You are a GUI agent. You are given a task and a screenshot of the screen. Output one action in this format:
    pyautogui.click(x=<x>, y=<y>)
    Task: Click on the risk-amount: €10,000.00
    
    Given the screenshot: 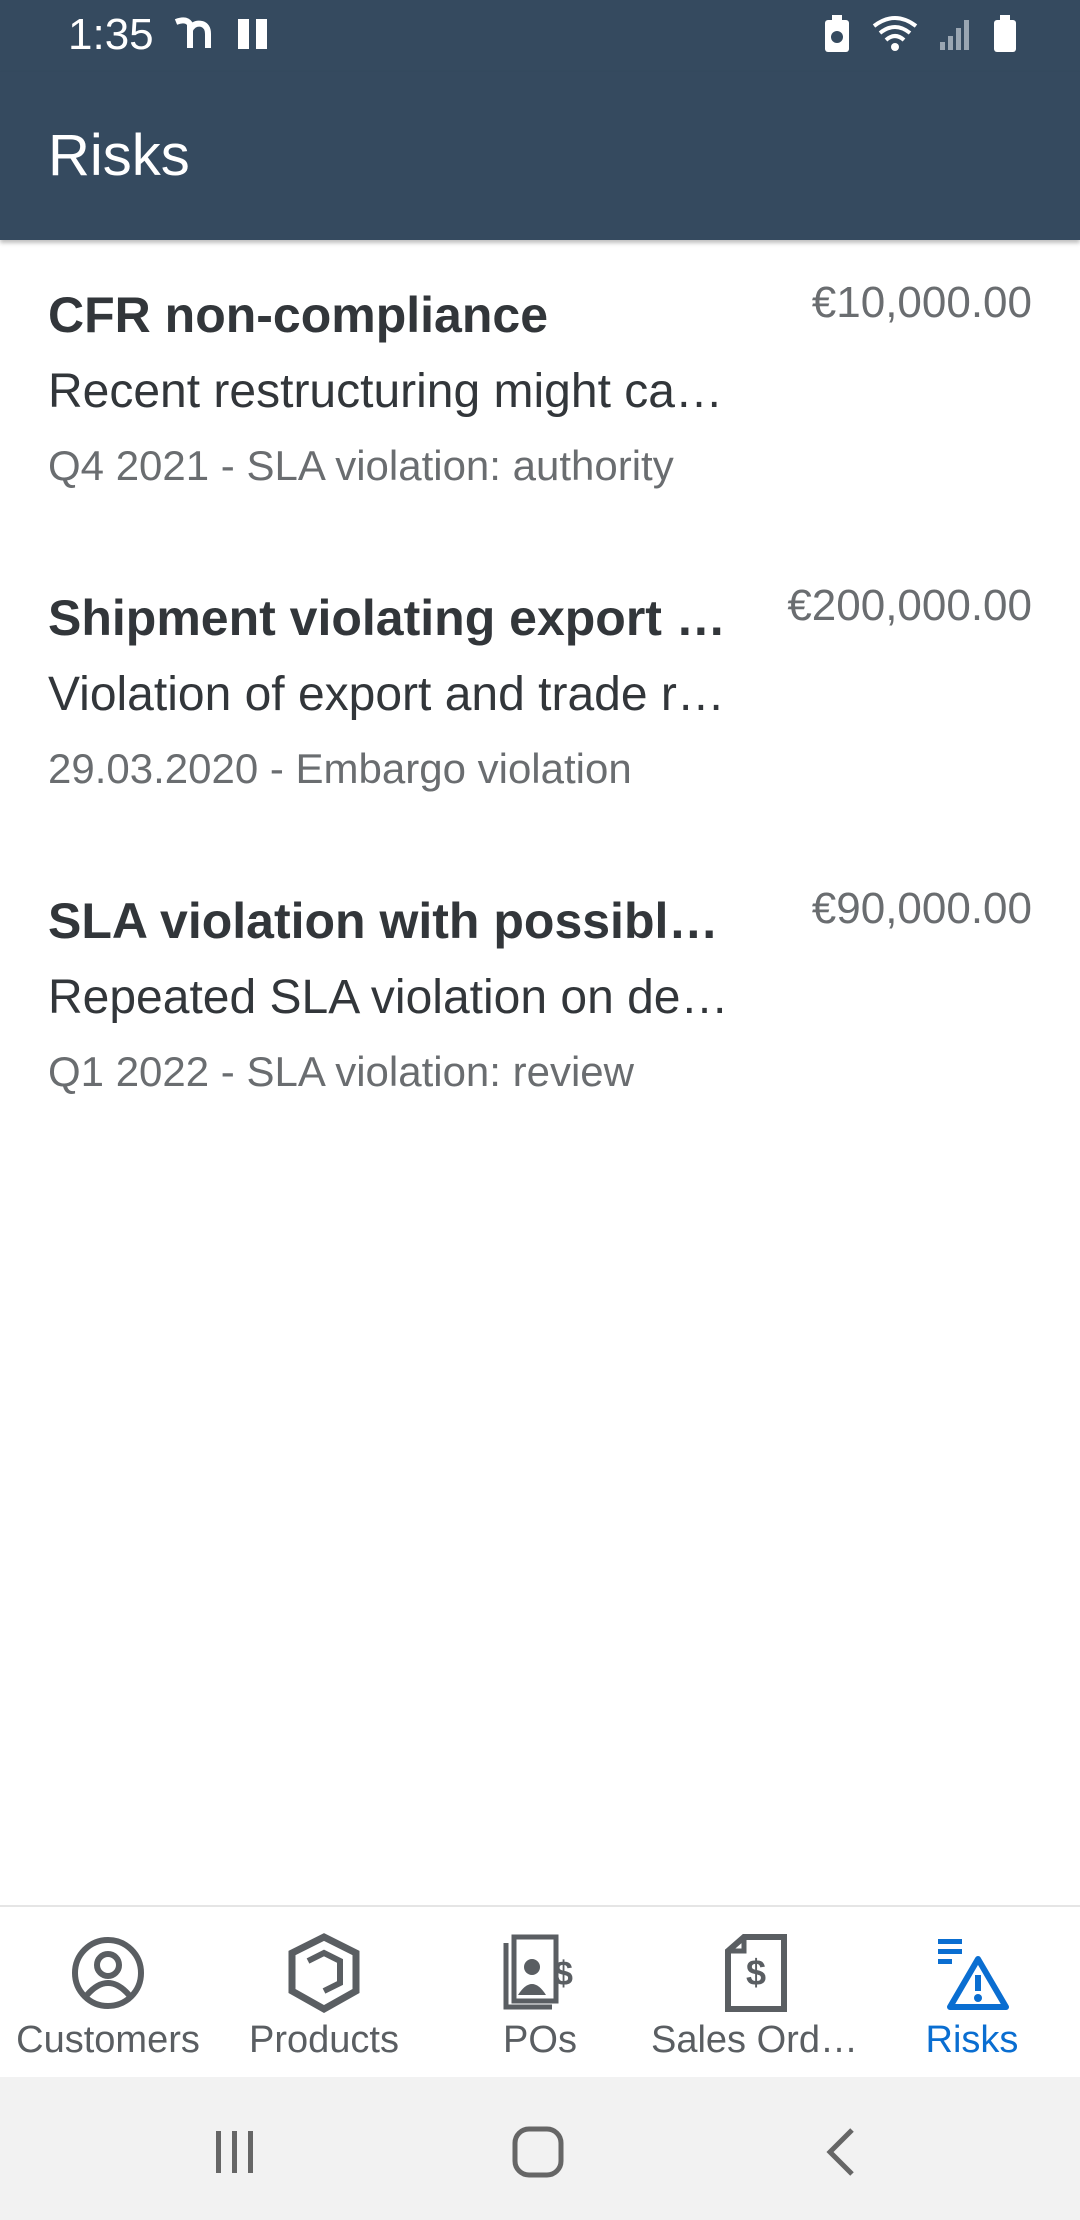 What is the action you would take?
    pyautogui.click(x=921, y=302)
    